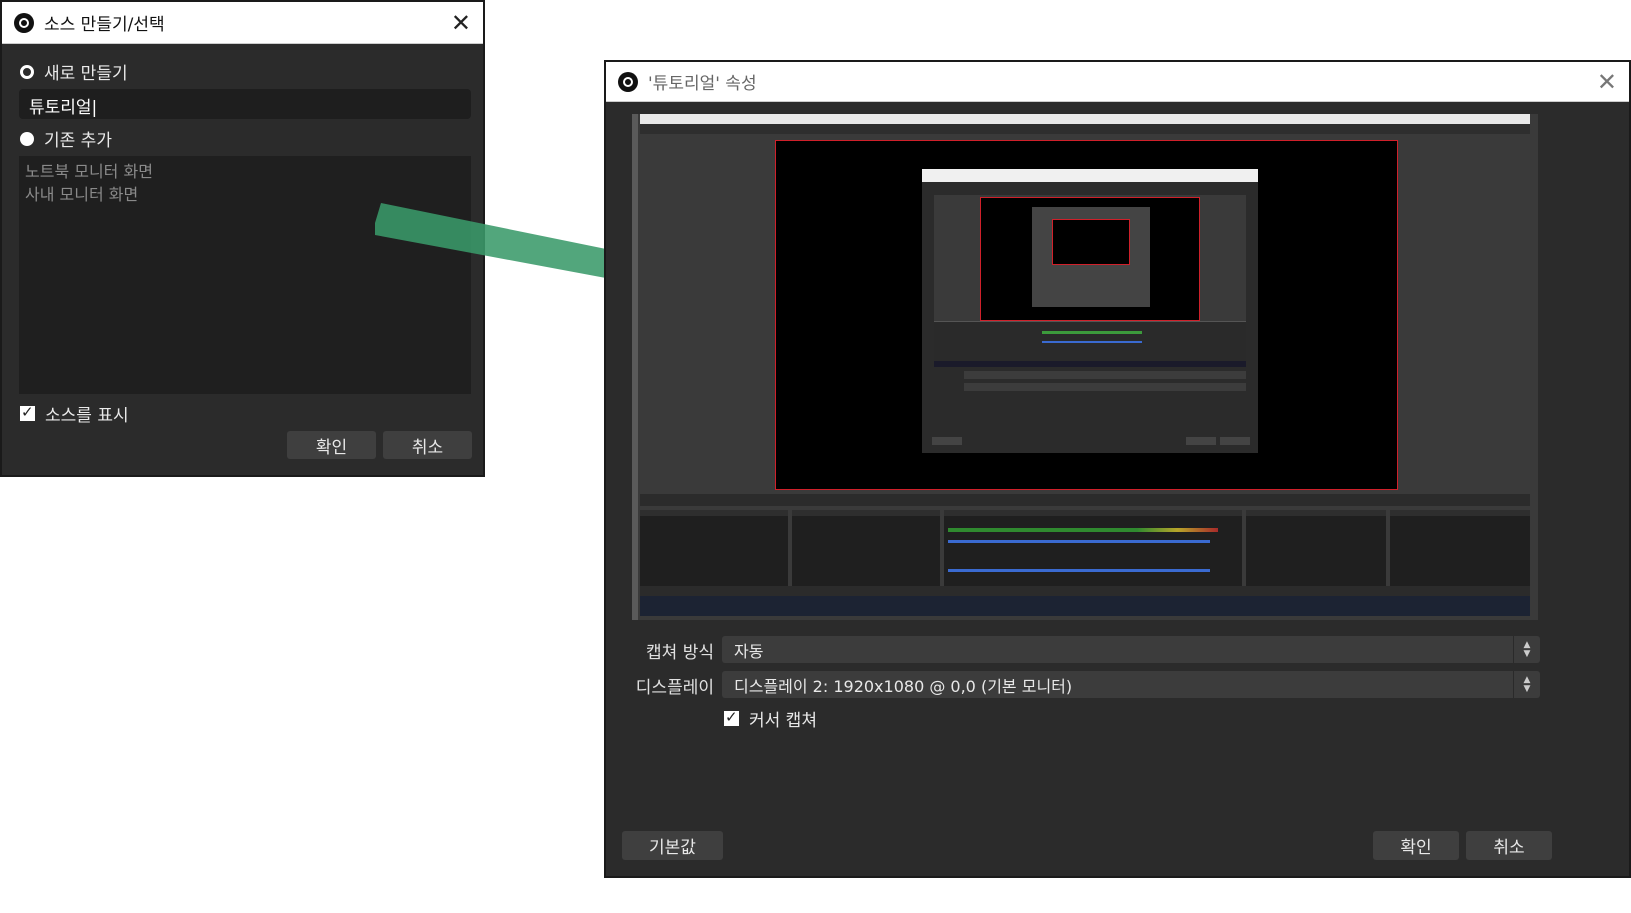 The width and height of the screenshot is (1631, 913). Describe the element at coordinates (674, 688) in the screenshot. I see `display-label: 디스플레이` at that location.